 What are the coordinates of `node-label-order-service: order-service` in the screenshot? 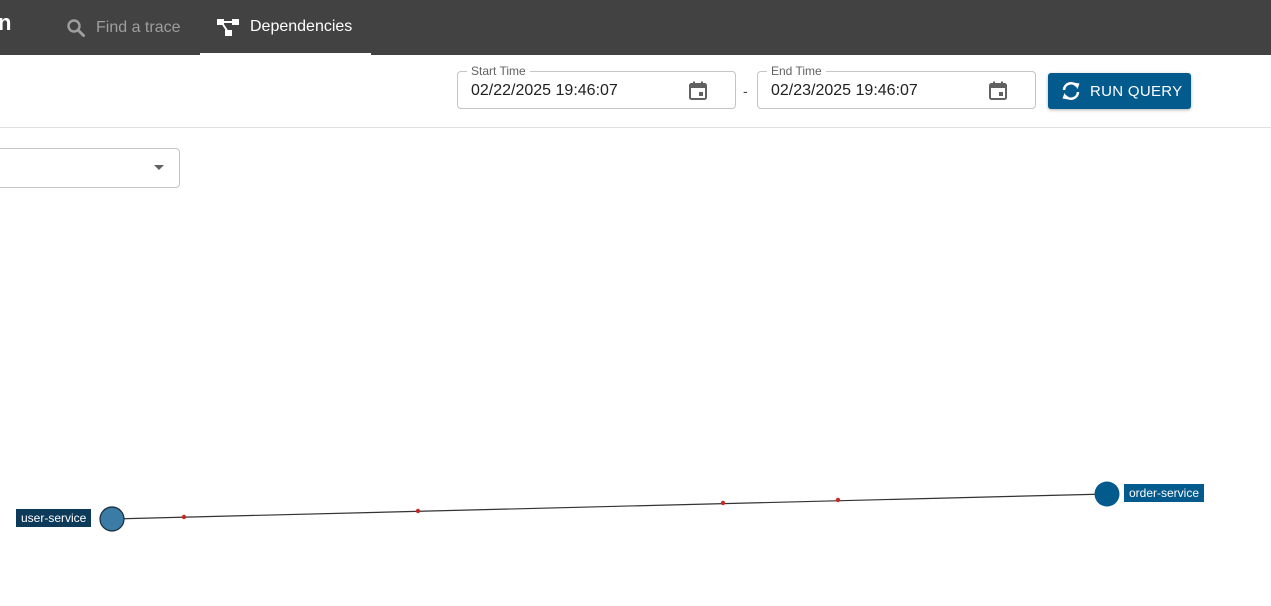 It's located at (1164, 493).